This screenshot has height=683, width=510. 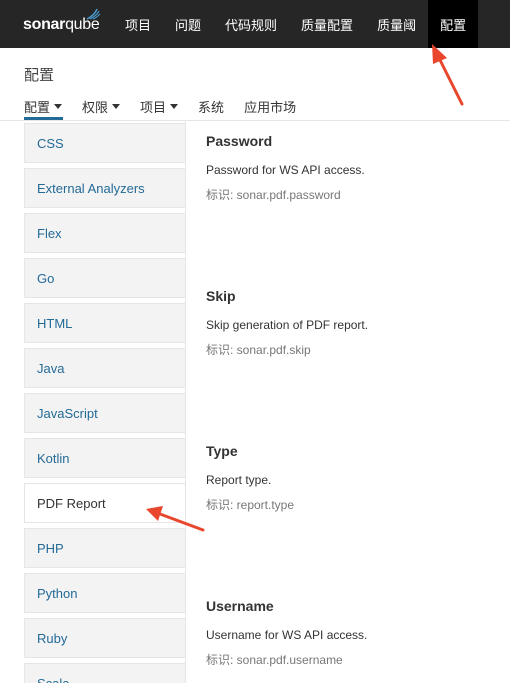 I want to click on arrow-to-pdf-report-icon, so click(x=175, y=519).